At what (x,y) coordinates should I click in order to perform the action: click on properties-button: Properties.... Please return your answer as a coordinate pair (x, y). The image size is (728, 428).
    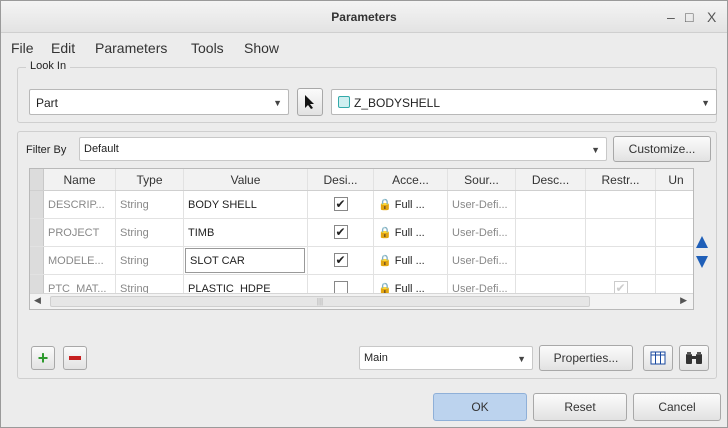
    Looking at the image, I should click on (586, 358).